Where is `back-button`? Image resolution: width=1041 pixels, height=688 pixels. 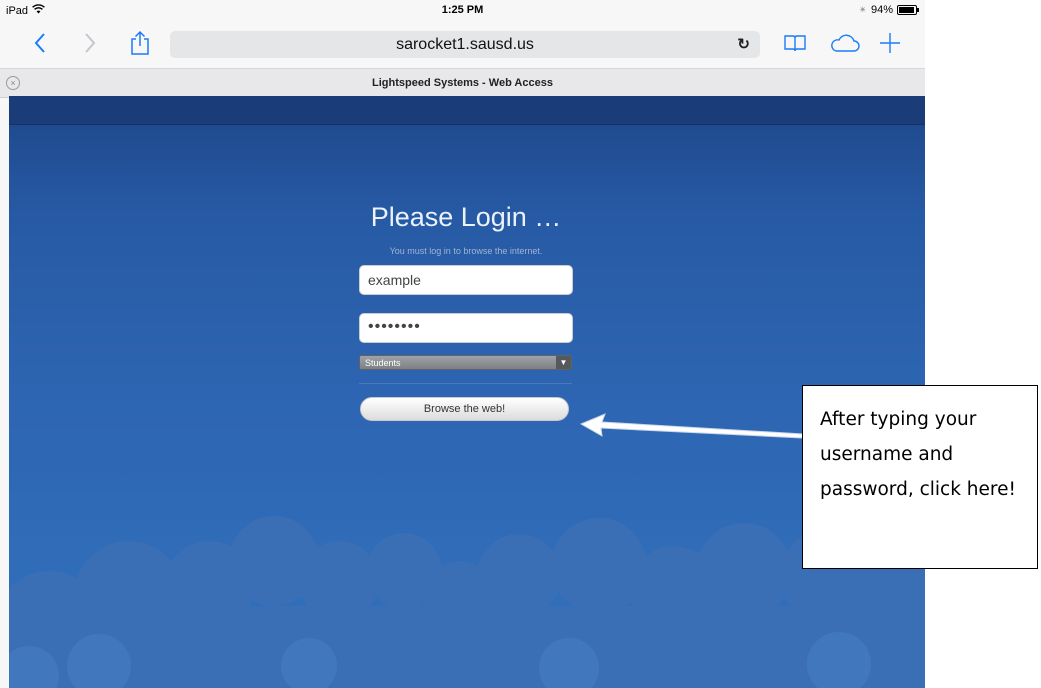
back-button is located at coordinates (40, 43).